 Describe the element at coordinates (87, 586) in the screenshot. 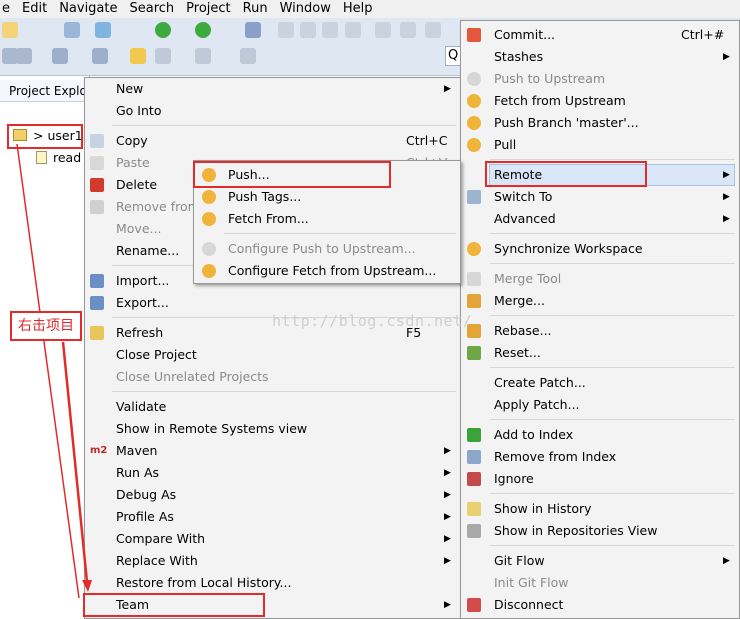

I see `arrow-head-icon` at that location.